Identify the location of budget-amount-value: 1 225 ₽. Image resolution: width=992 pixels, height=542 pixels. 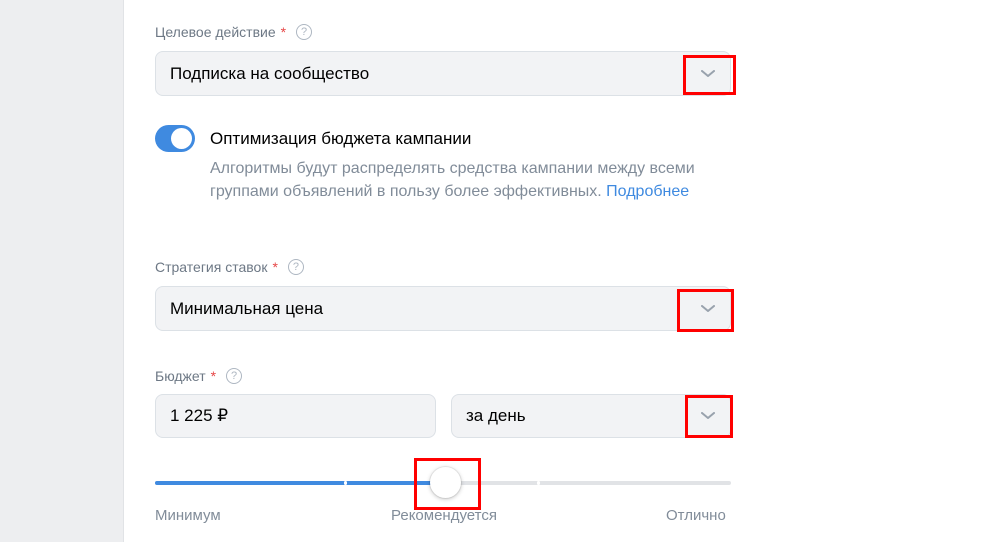
(199, 415).